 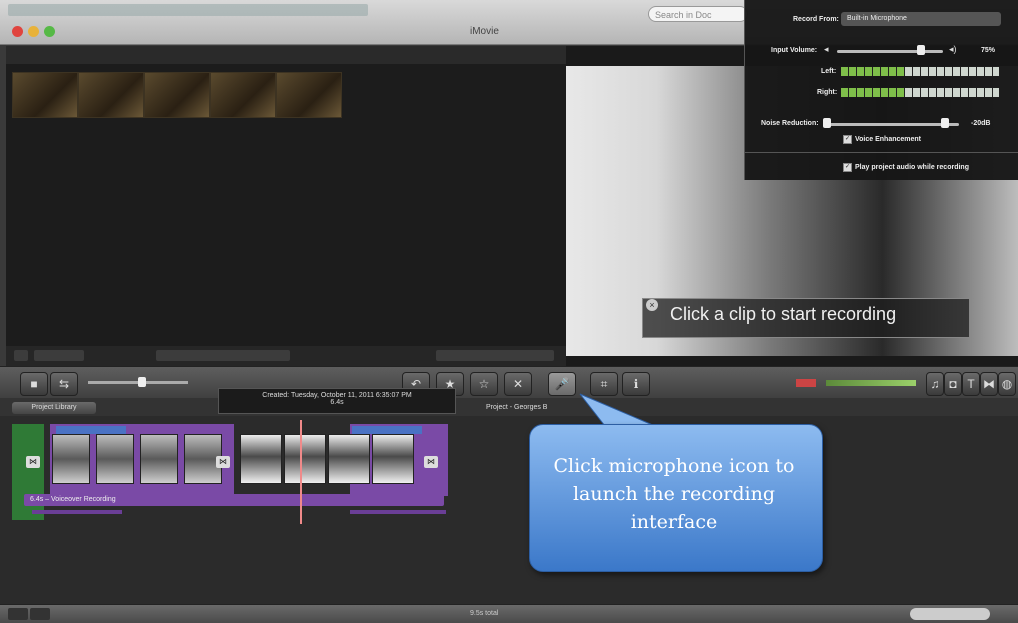 I want to click on main-toolbar: ■ ⇆ ↶ ★ ☆ ✕ 🎤 ⌗ ℹ ♫ ◘ T ⧓ ◍, so click(x=509, y=382).